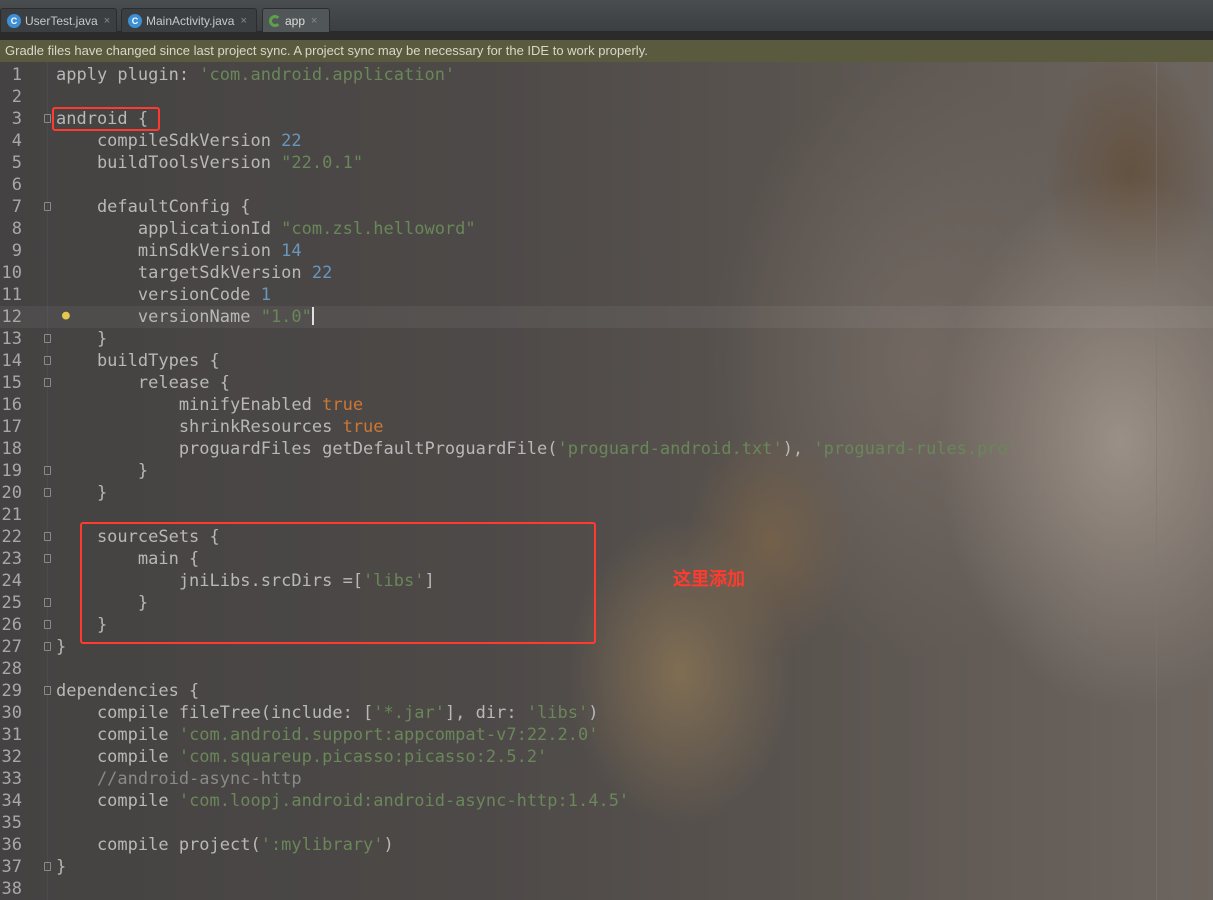 Image resolution: width=1213 pixels, height=900 pixels. Describe the element at coordinates (606, 669) in the screenshot. I see `code-line: 28` at that location.